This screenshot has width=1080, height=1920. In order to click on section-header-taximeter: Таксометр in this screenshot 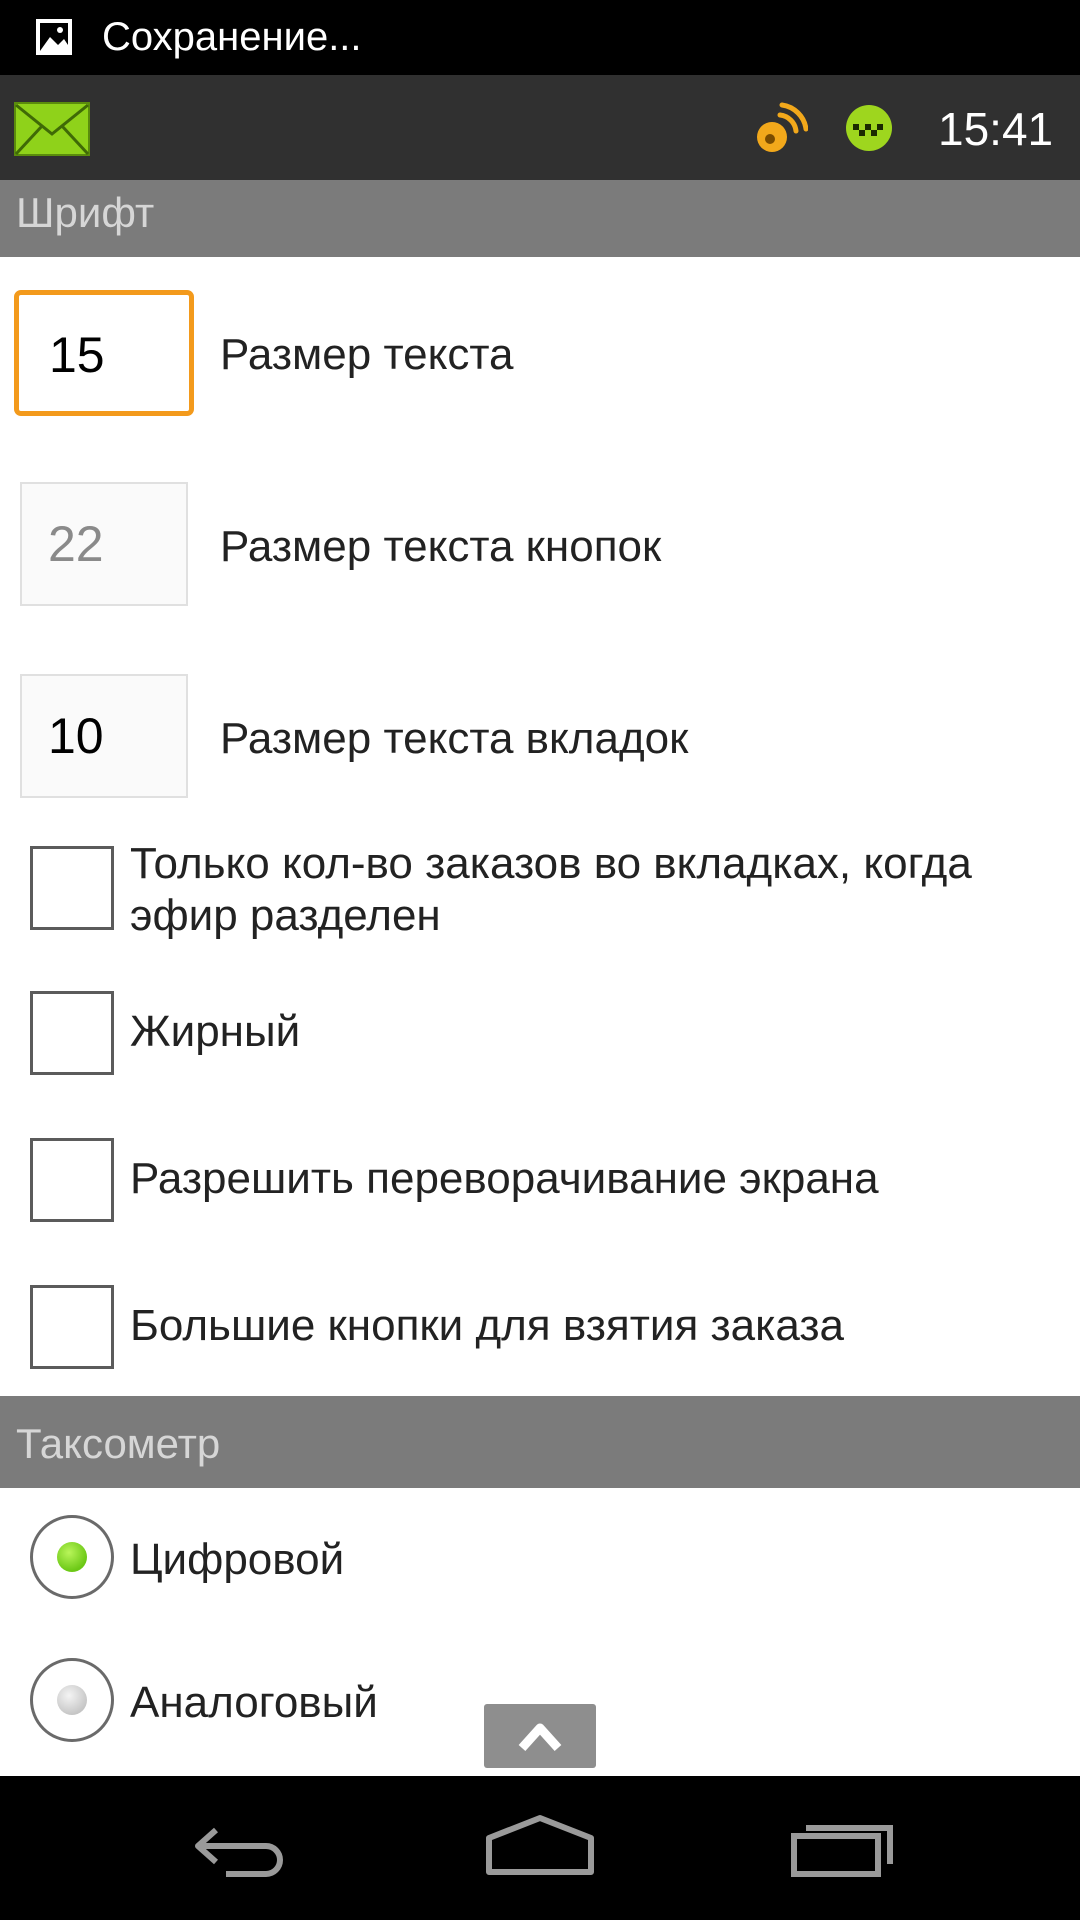, I will do `click(540, 1442)`.